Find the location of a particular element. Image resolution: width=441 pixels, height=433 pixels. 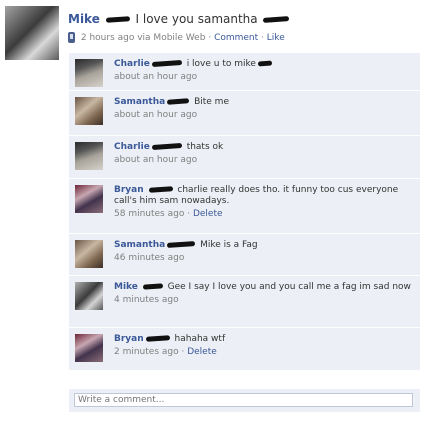

post-time: 2 hours ago via Mobile Web is located at coordinates (143, 38).